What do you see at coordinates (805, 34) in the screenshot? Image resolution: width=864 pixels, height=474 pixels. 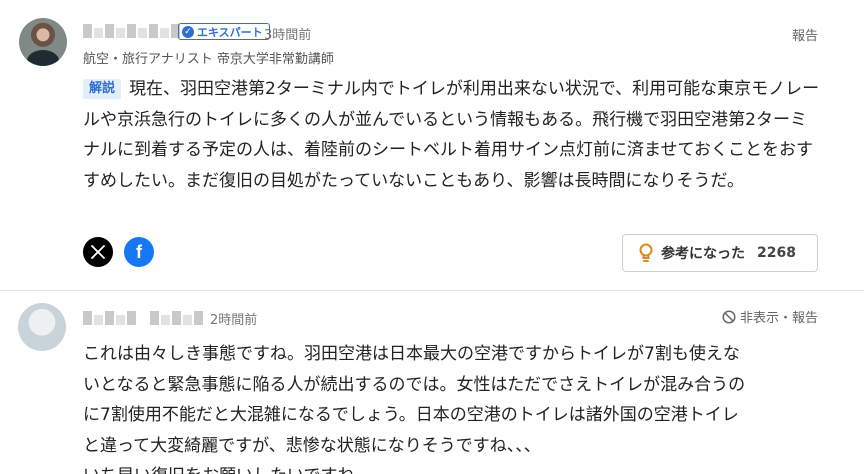 I see `report-link: 報告` at bounding box center [805, 34].